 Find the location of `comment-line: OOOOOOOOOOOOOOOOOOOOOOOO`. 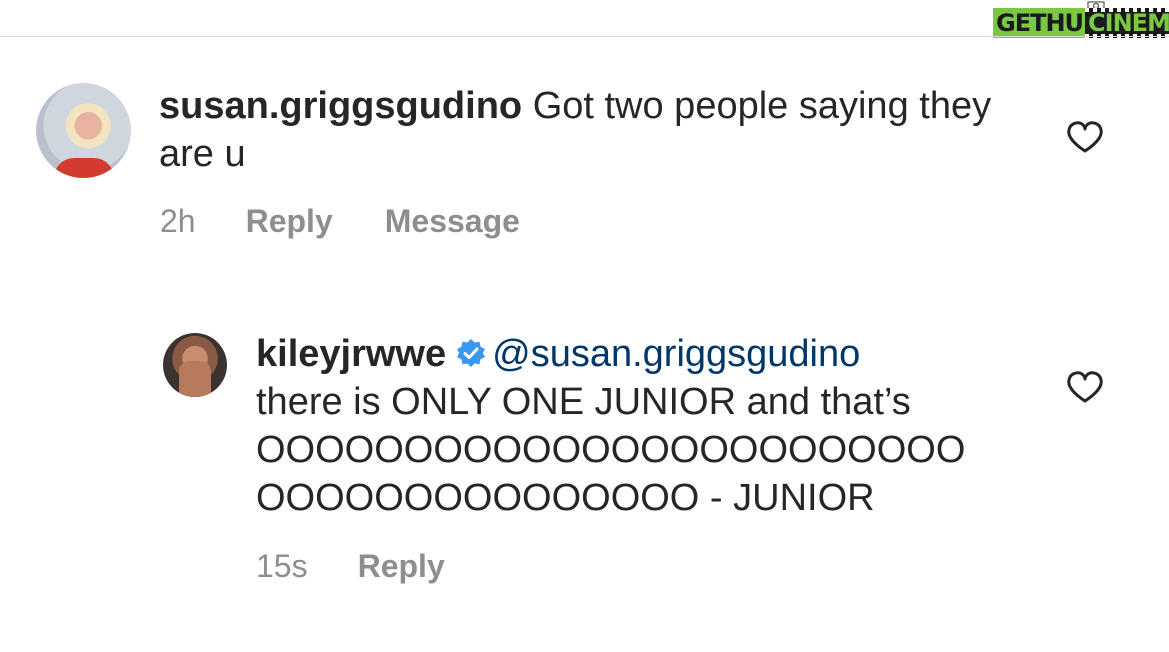

comment-line: OOOOOOOOOOOOOOOOOOOOOOOO is located at coordinates (611, 450).